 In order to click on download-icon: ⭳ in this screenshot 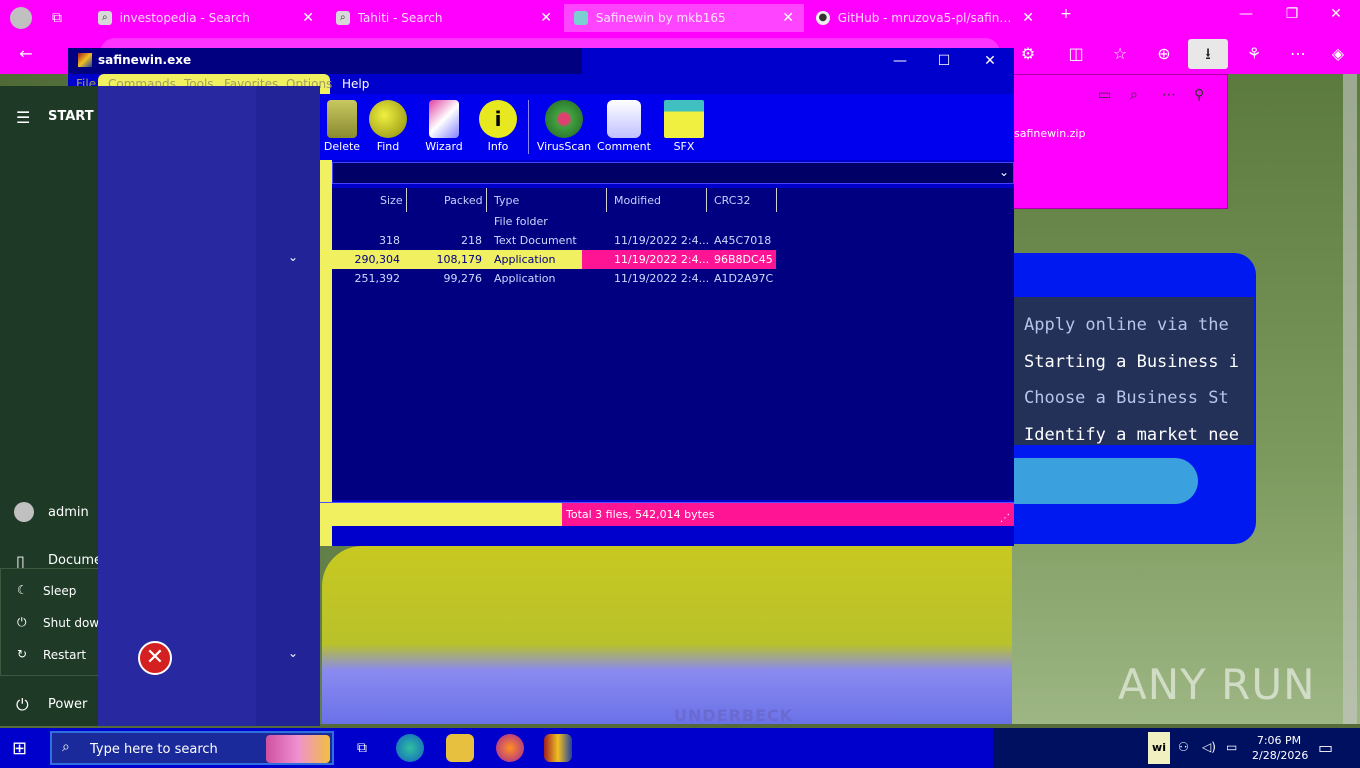, I will do `click(1208, 54)`.